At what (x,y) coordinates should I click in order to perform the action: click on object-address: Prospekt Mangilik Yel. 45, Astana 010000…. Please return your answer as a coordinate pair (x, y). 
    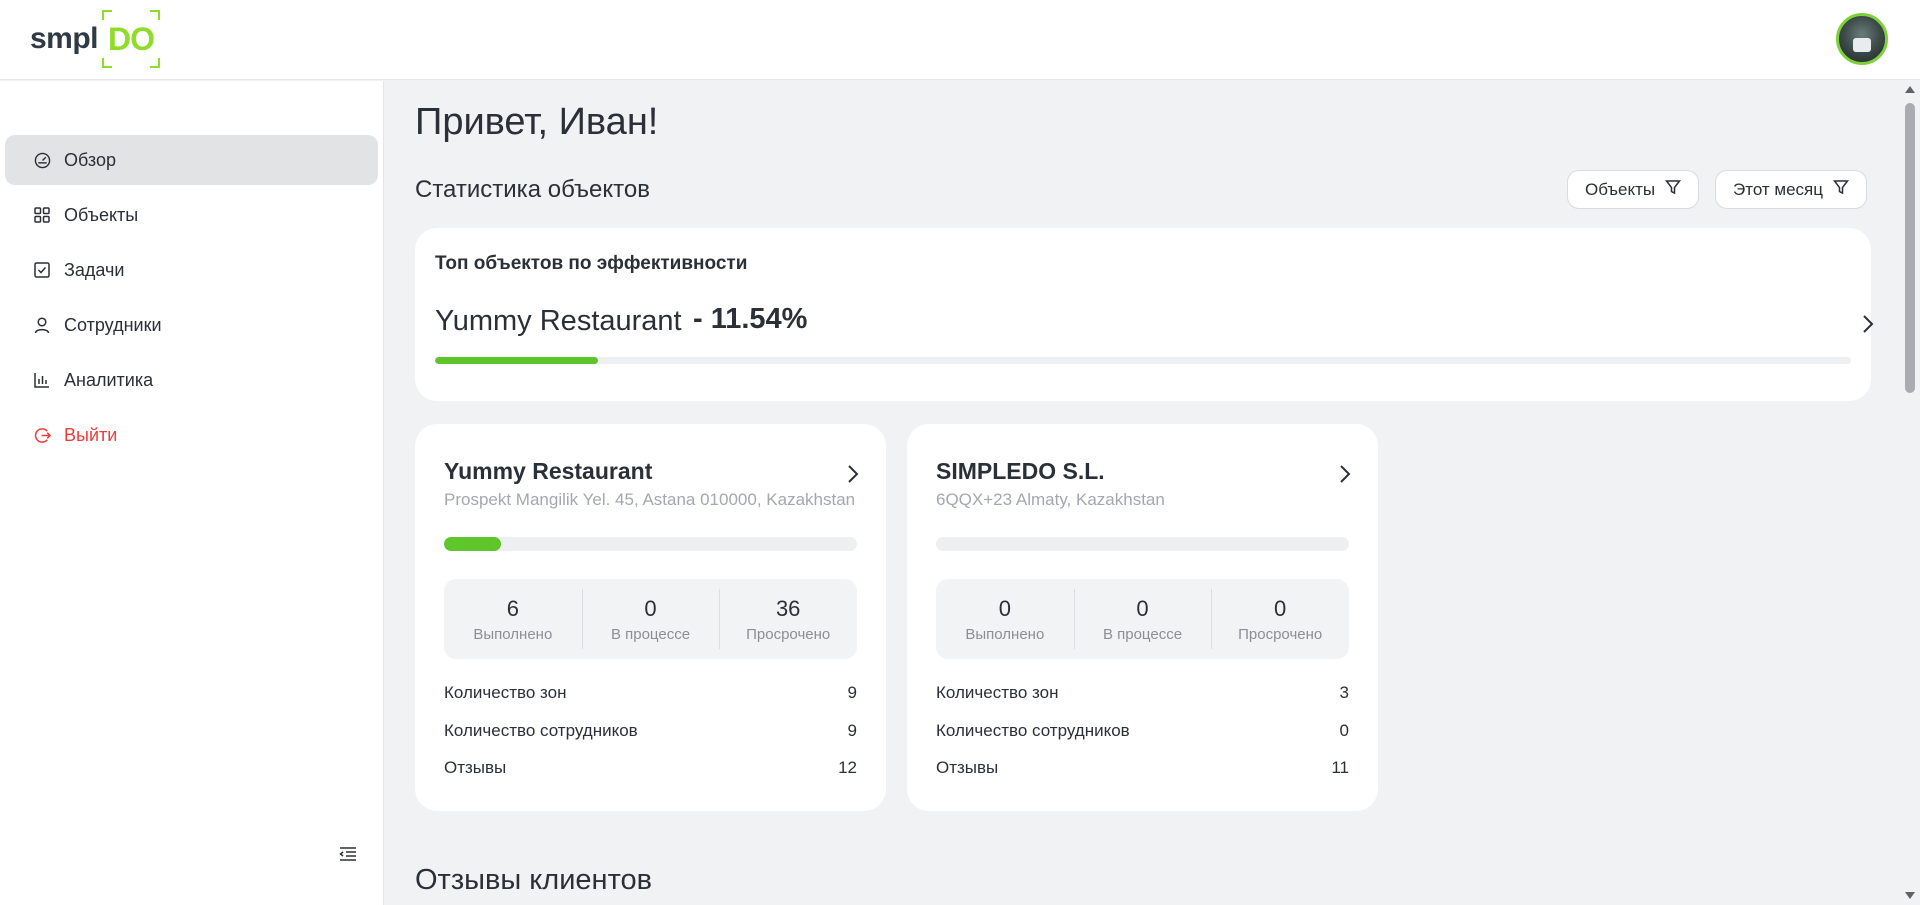
    Looking at the image, I should click on (650, 499).